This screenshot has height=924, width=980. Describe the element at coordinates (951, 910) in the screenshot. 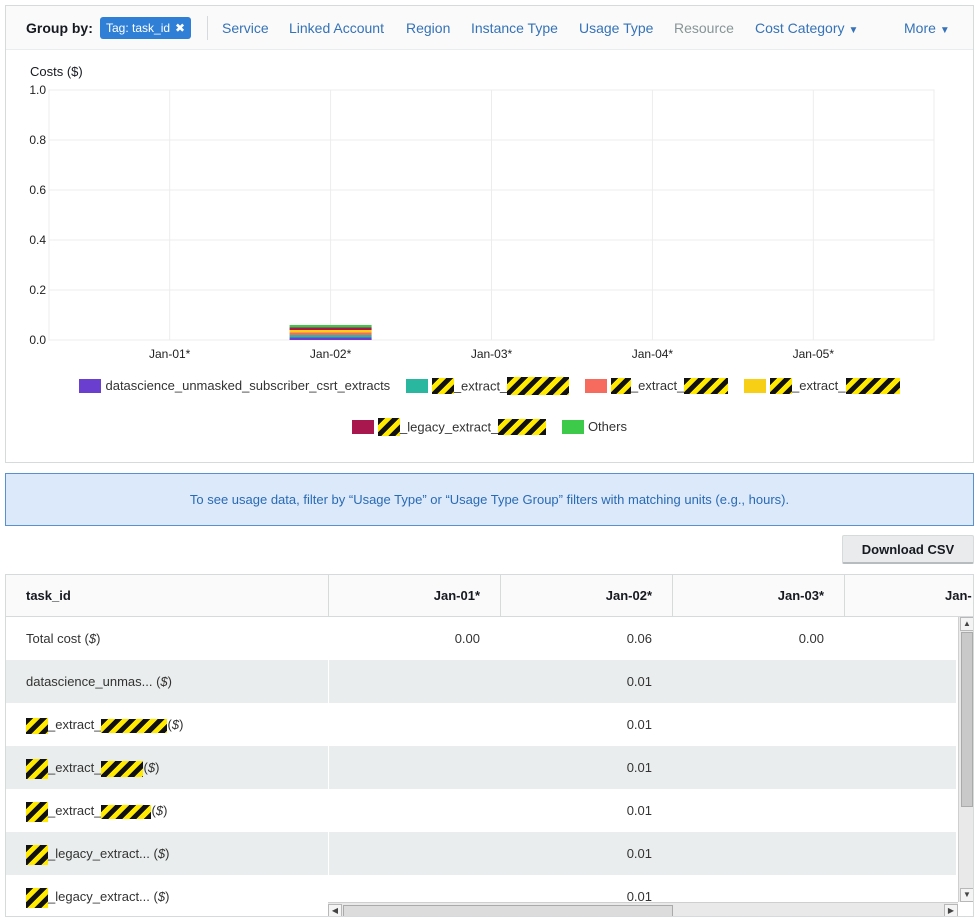

I see `scroll-right-icon: ▶` at that location.